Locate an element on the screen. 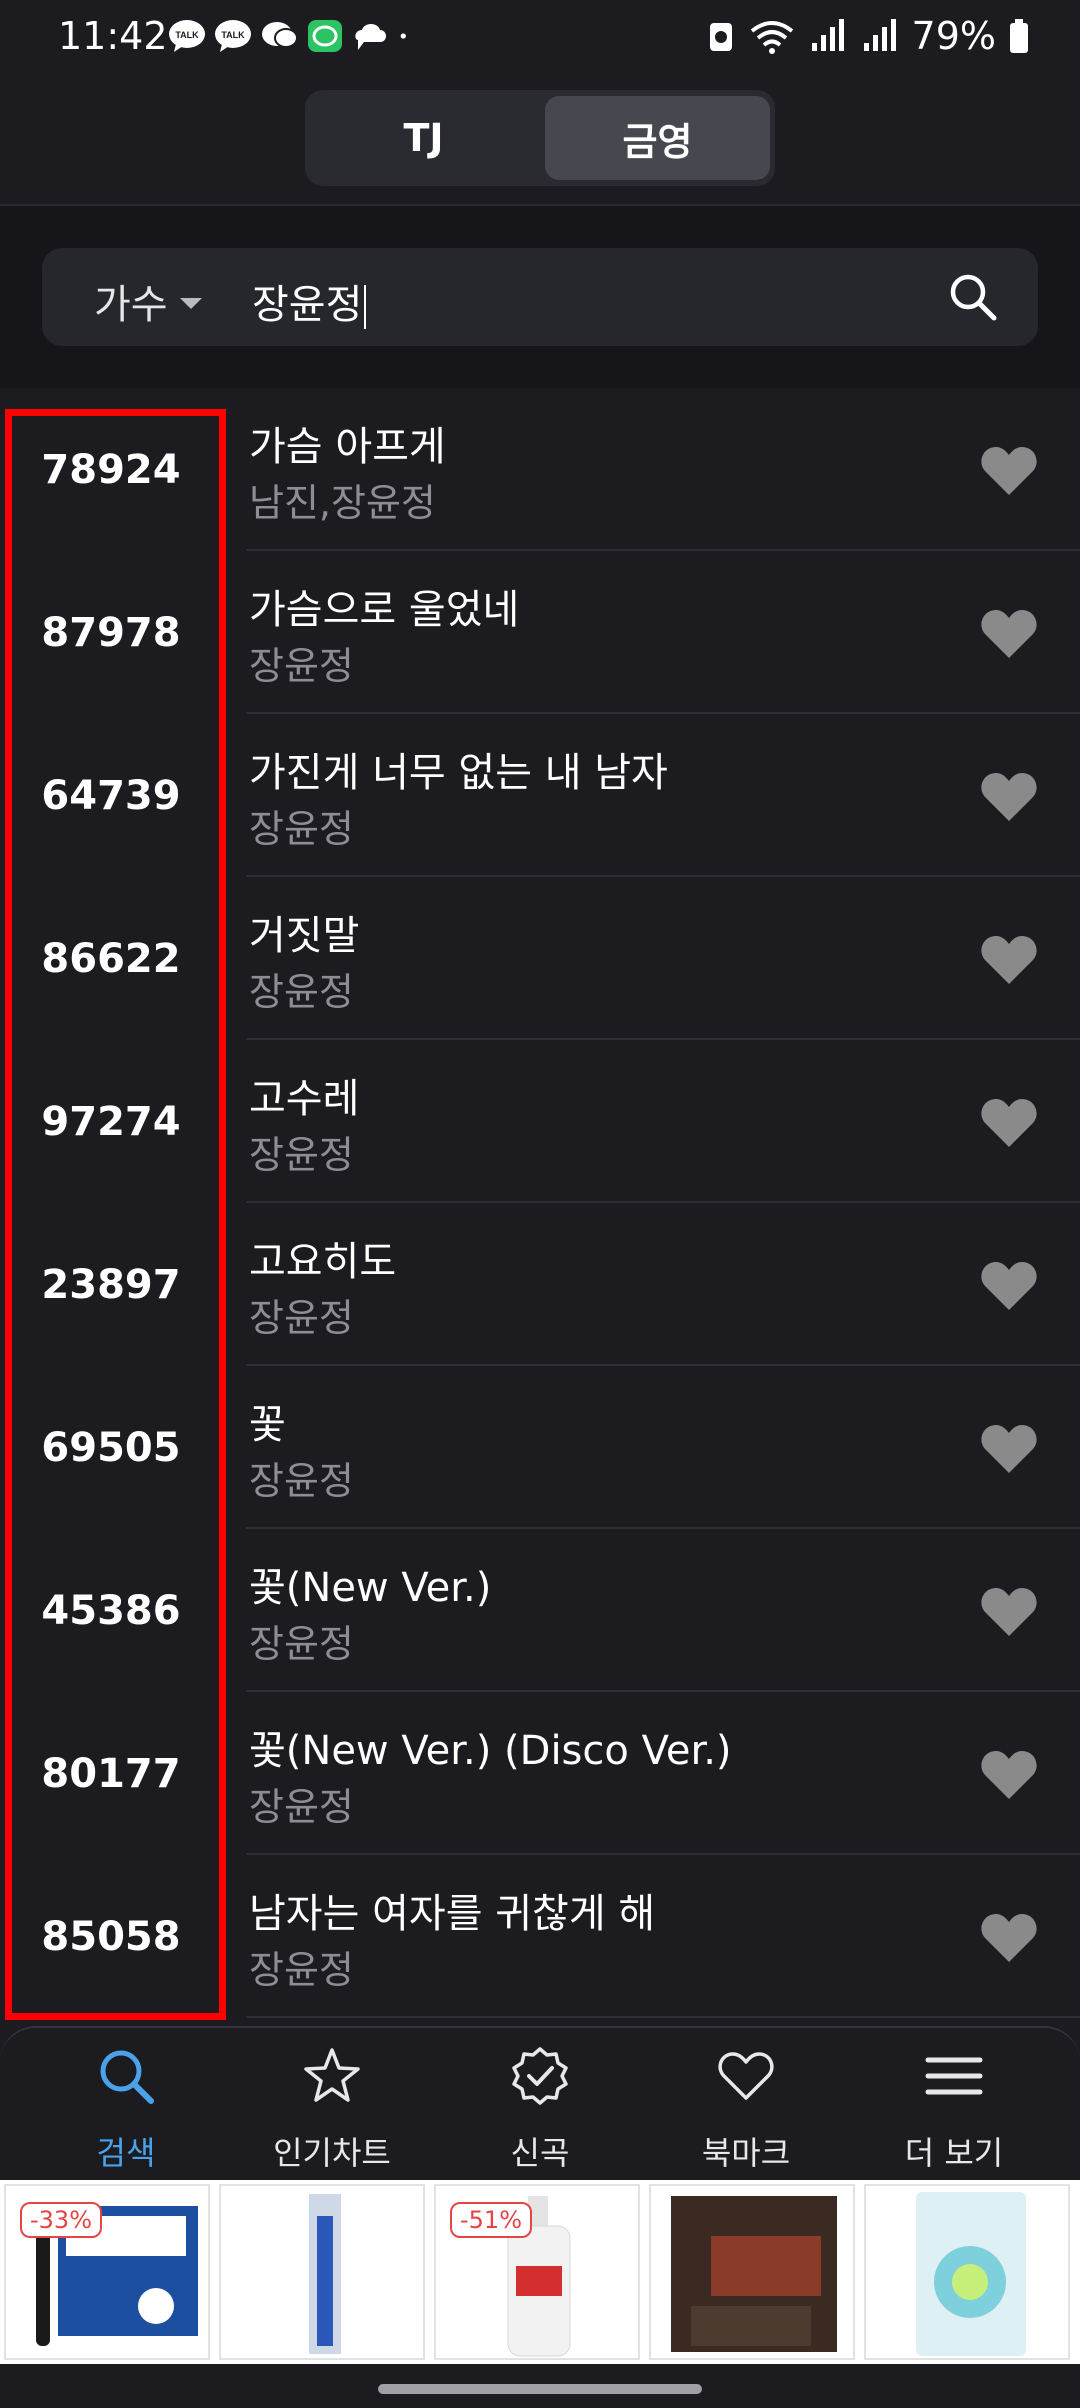  nav-bookmark: 북마크 is located at coordinates (746, 2104).